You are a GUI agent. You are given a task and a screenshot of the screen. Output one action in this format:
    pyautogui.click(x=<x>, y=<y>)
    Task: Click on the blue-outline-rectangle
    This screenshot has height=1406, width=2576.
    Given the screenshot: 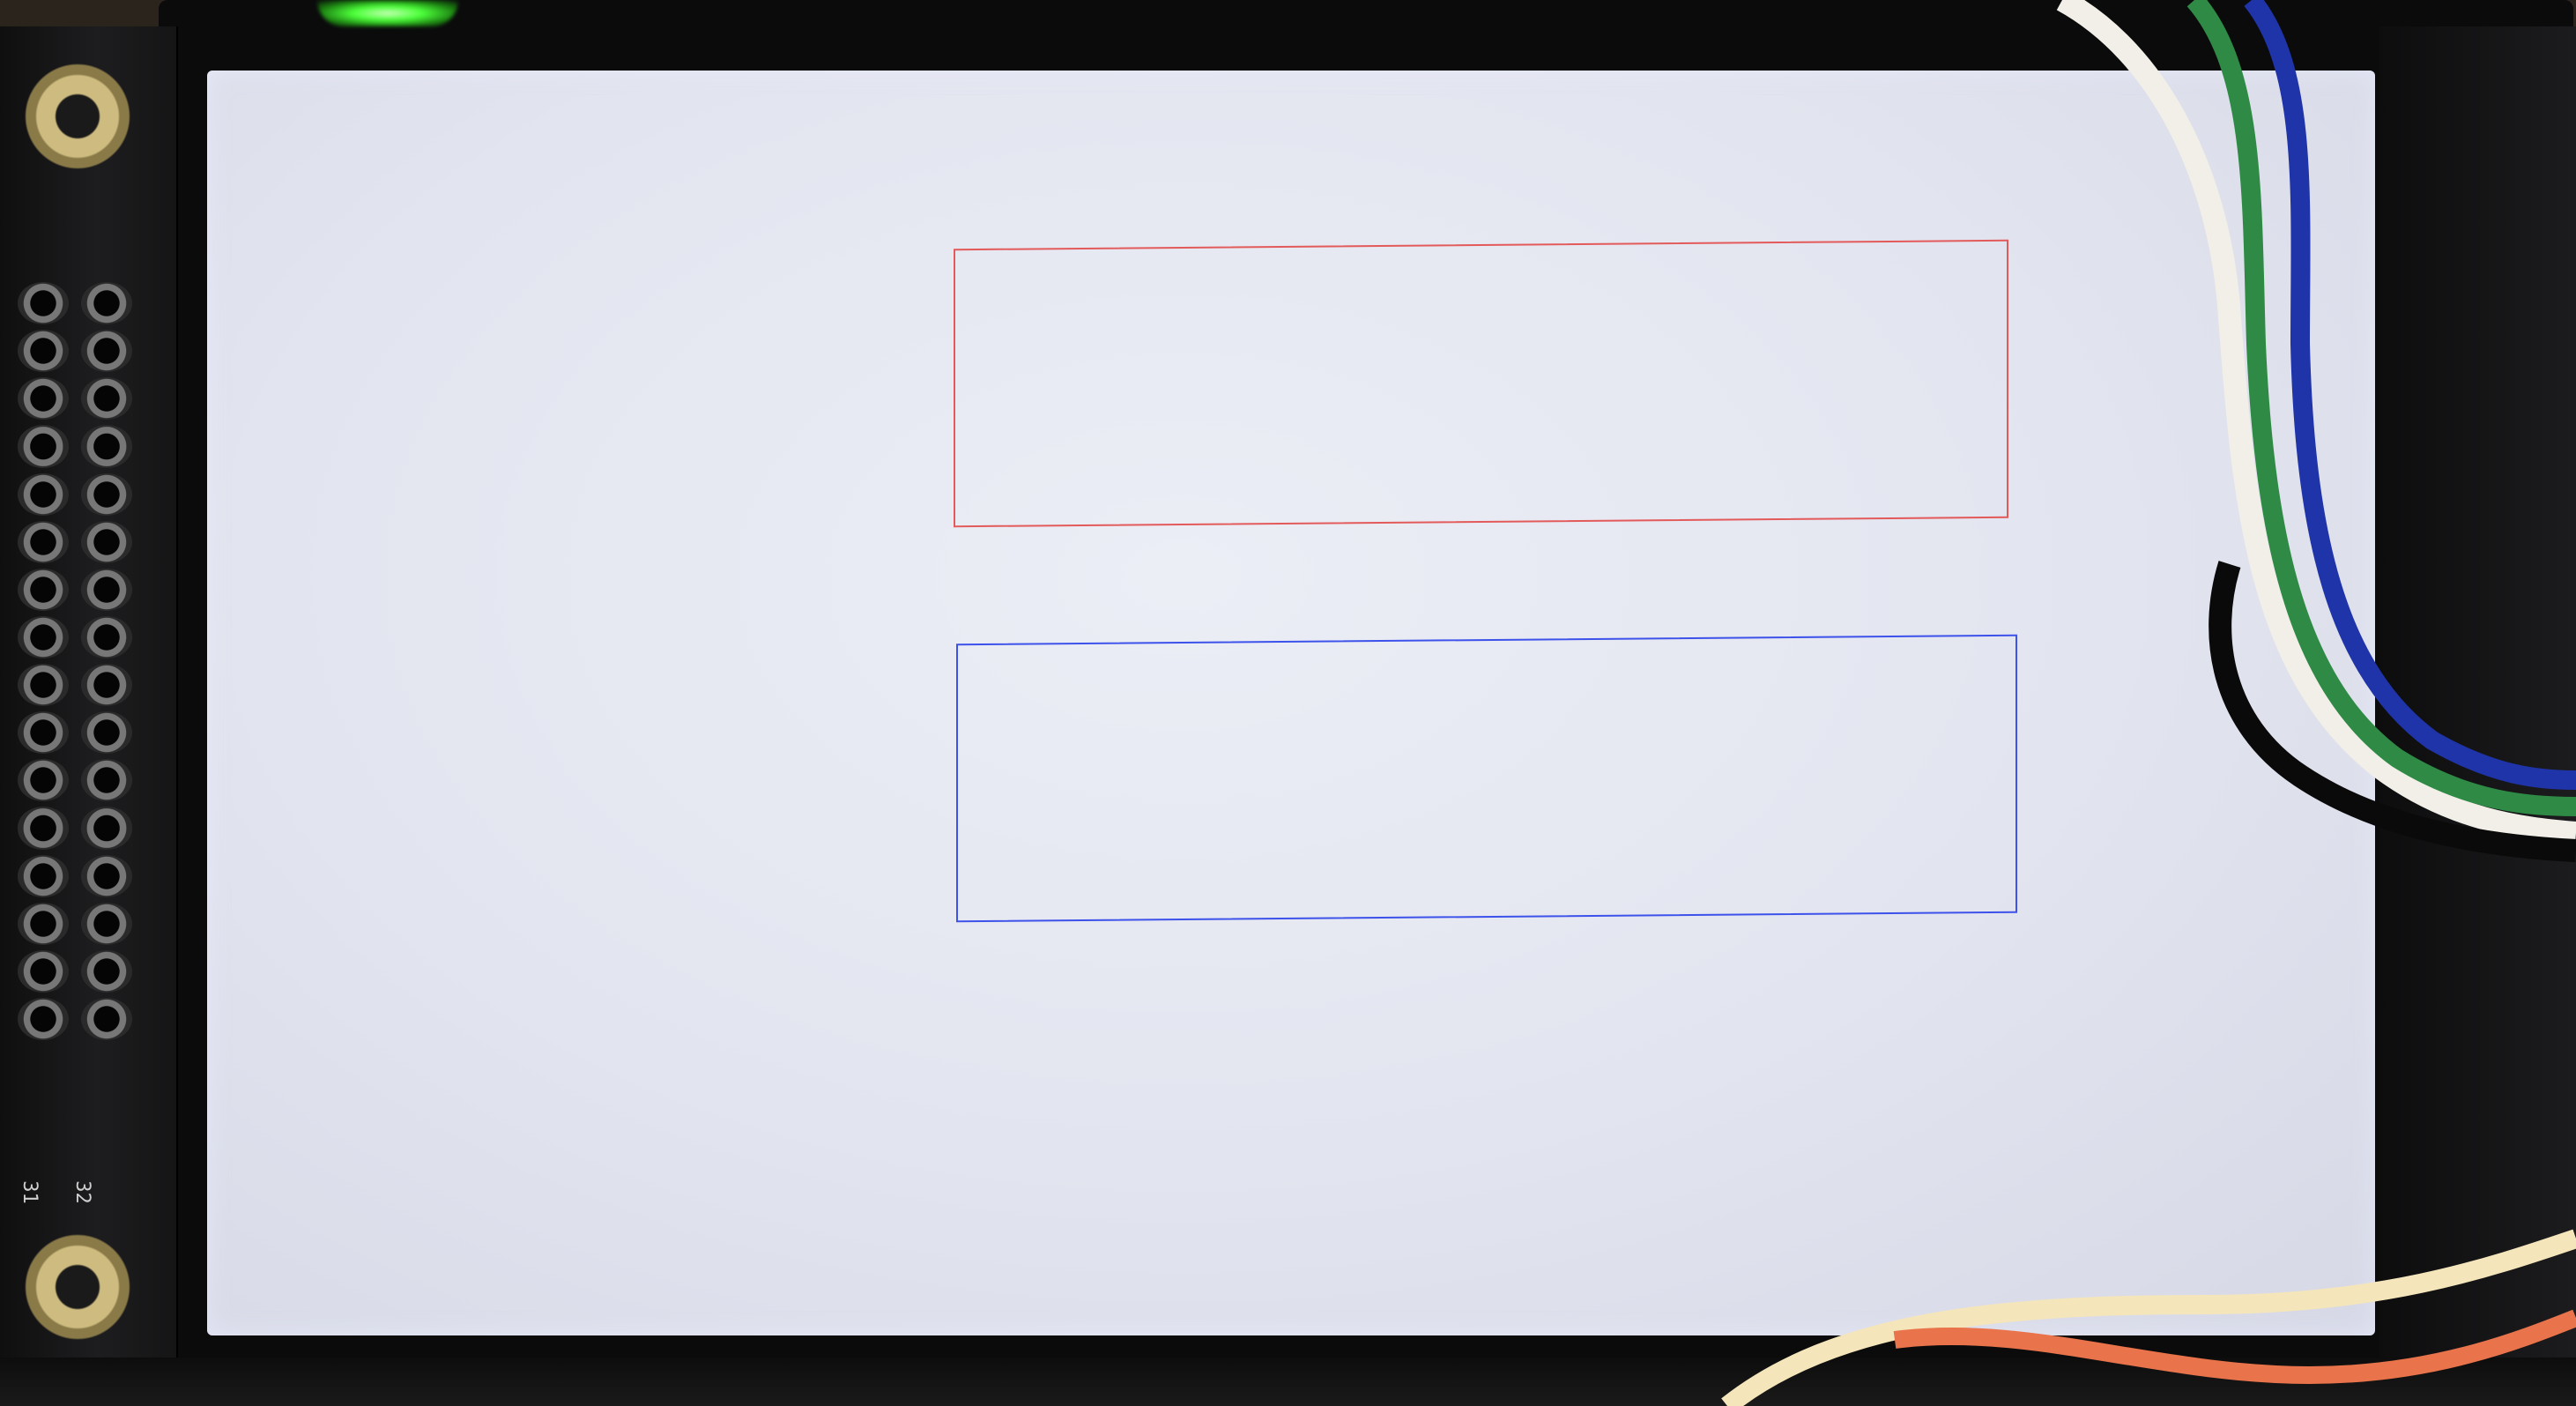 What is the action you would take?
    pyautogui.click(x=1486, y=779)
    